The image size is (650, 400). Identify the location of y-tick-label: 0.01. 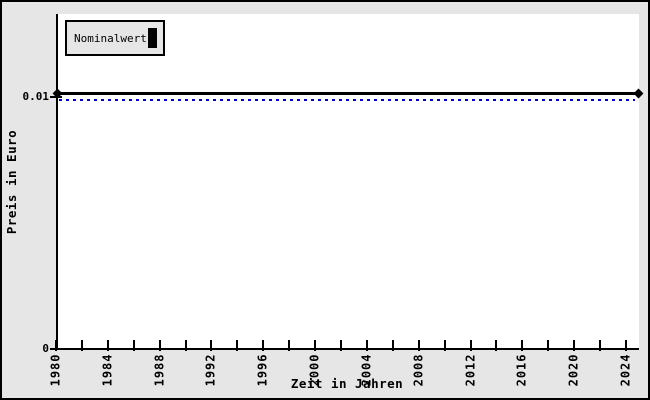
(36, 97).